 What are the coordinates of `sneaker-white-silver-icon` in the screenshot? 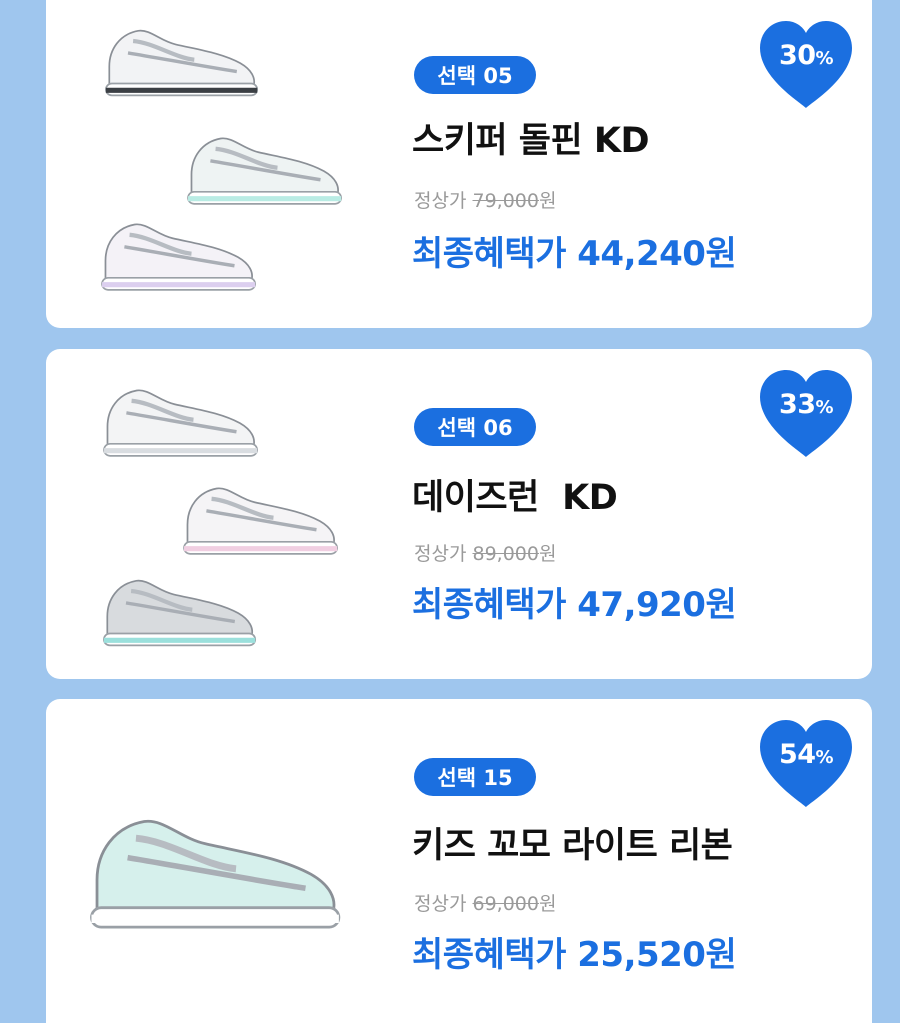 It's located at (178, 418).